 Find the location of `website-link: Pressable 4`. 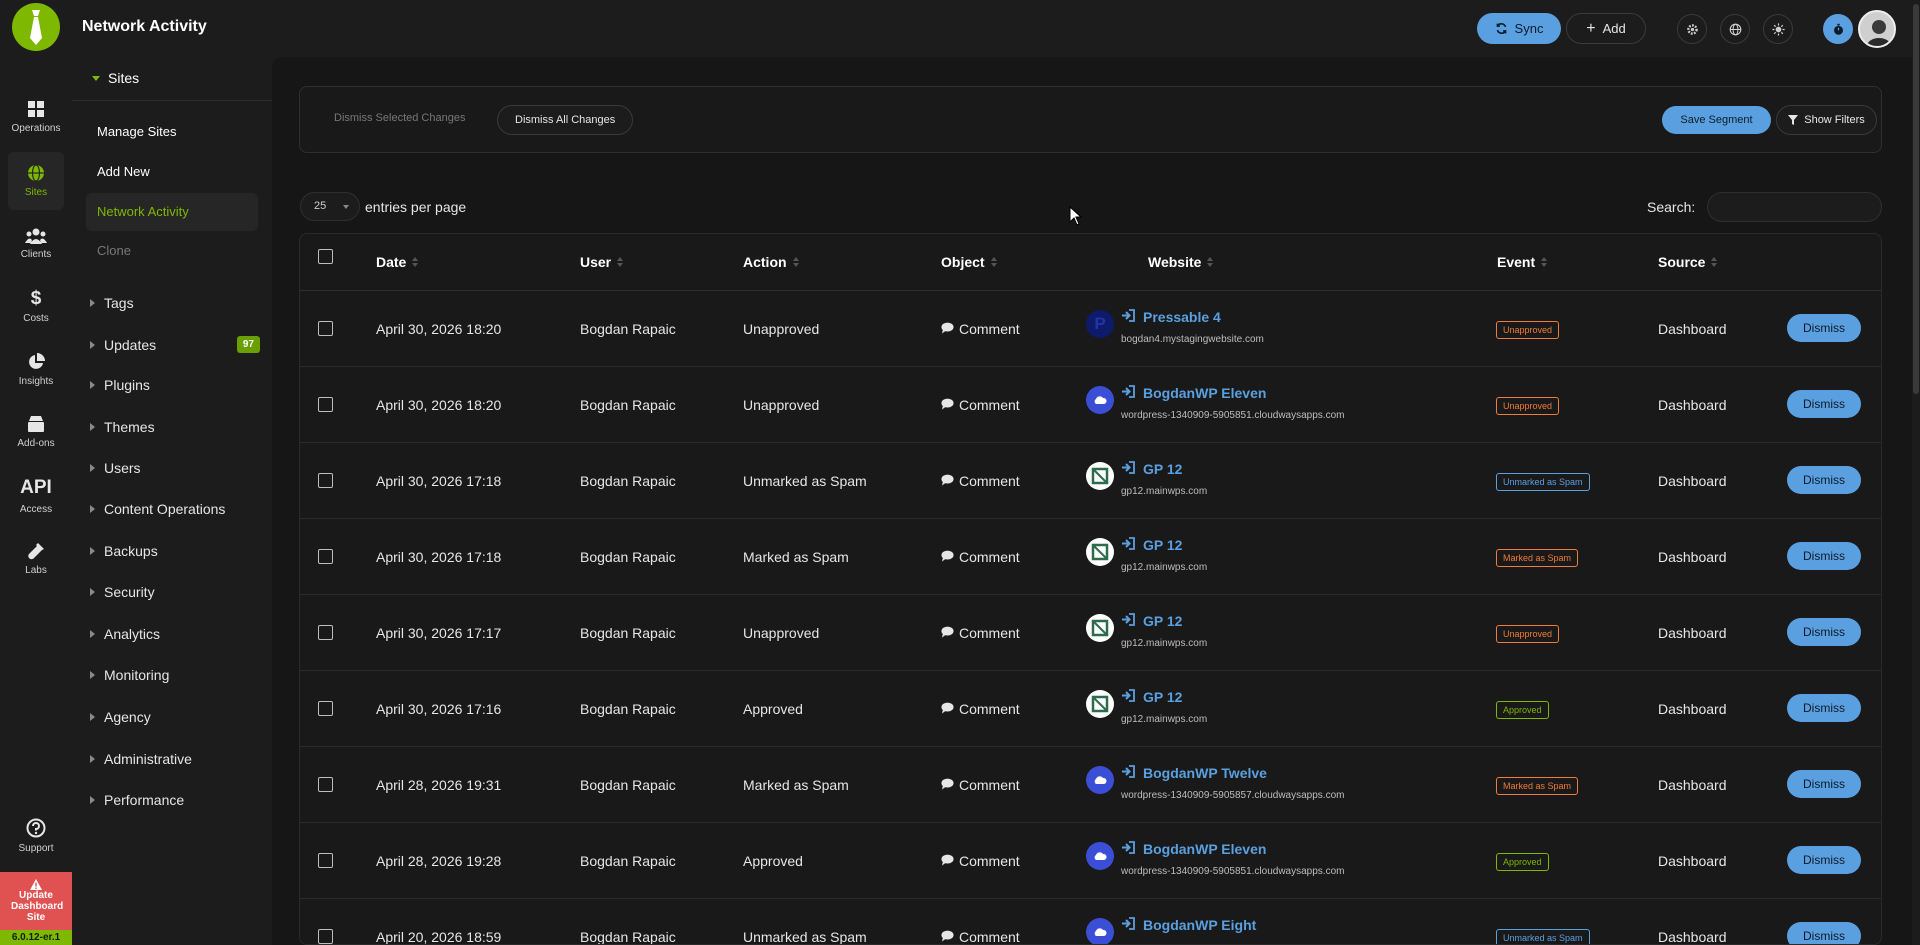

website-link: Pressable 4 is located at coordinates (1171, 317).